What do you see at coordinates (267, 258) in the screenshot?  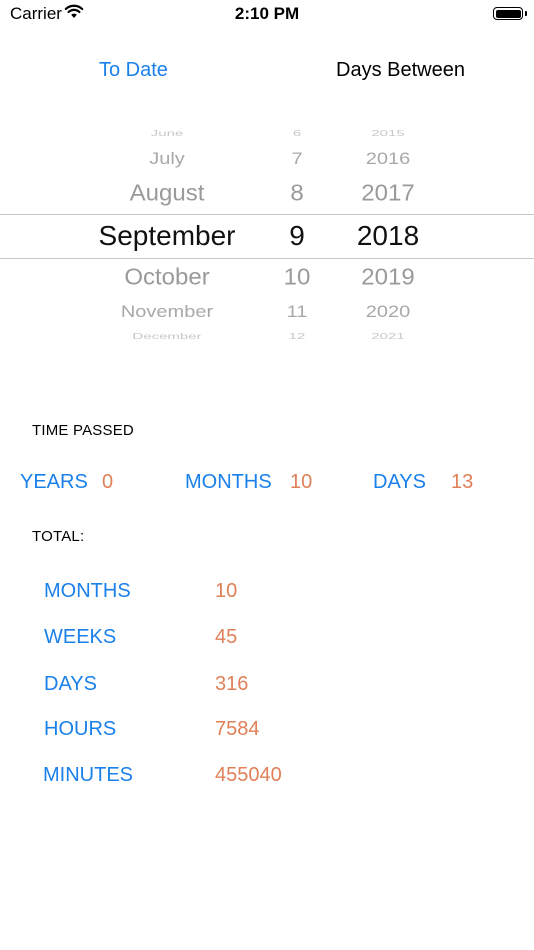 I see `picker-selection-bottom-line` at bounding box center [267, 258].